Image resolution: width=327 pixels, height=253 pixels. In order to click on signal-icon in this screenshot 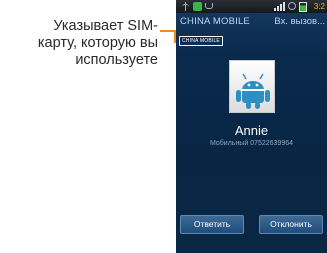, I will do `click(277, 6)`.